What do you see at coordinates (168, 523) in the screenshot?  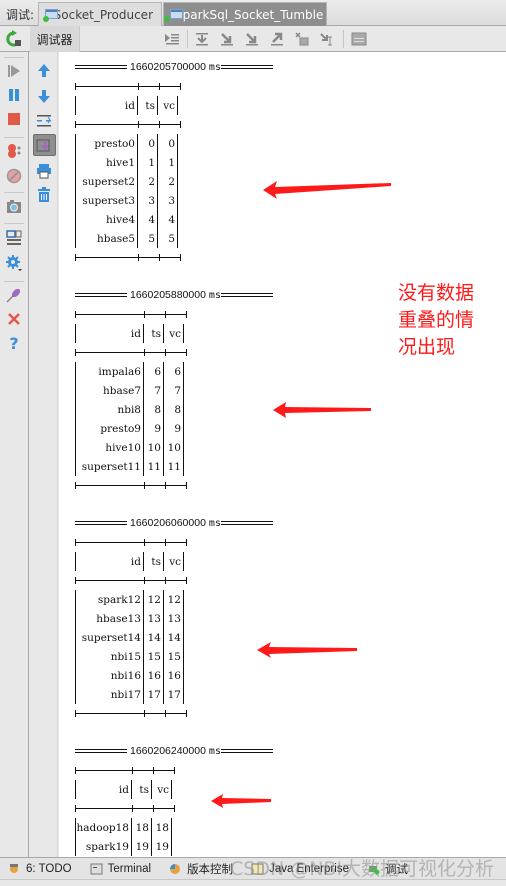 I see `batch-timestamp: 1660206060000` at bounding box center [168, 523].